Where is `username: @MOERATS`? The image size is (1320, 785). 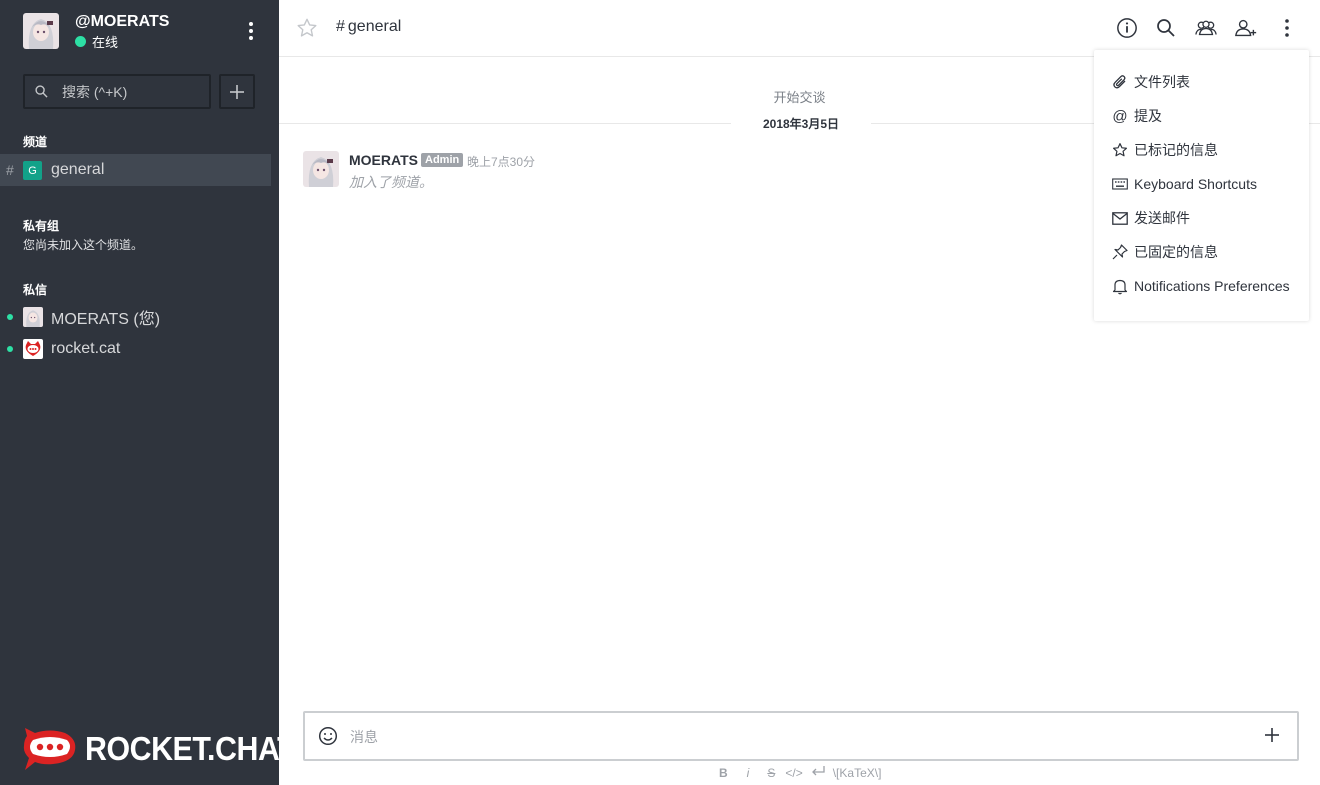 username: @MOERATS is located at coordinates (122, 21).